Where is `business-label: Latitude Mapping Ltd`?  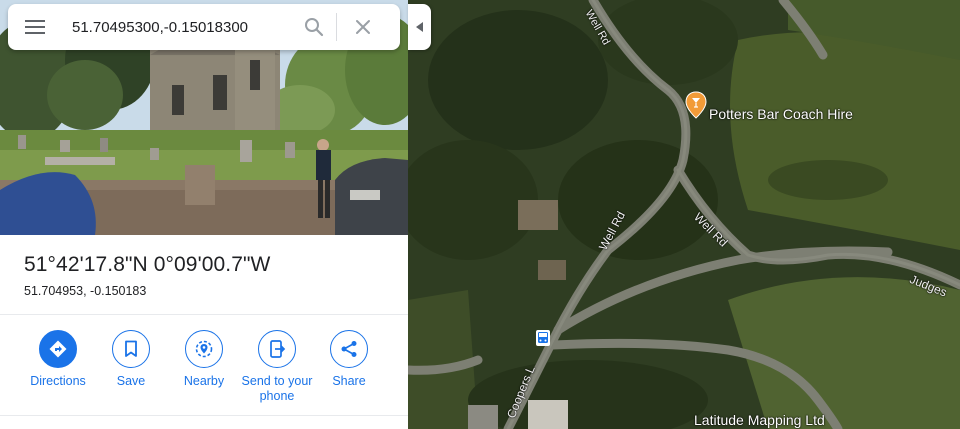
business-label: Latitude Mapping Ltd is located at coordinates (759, 420).